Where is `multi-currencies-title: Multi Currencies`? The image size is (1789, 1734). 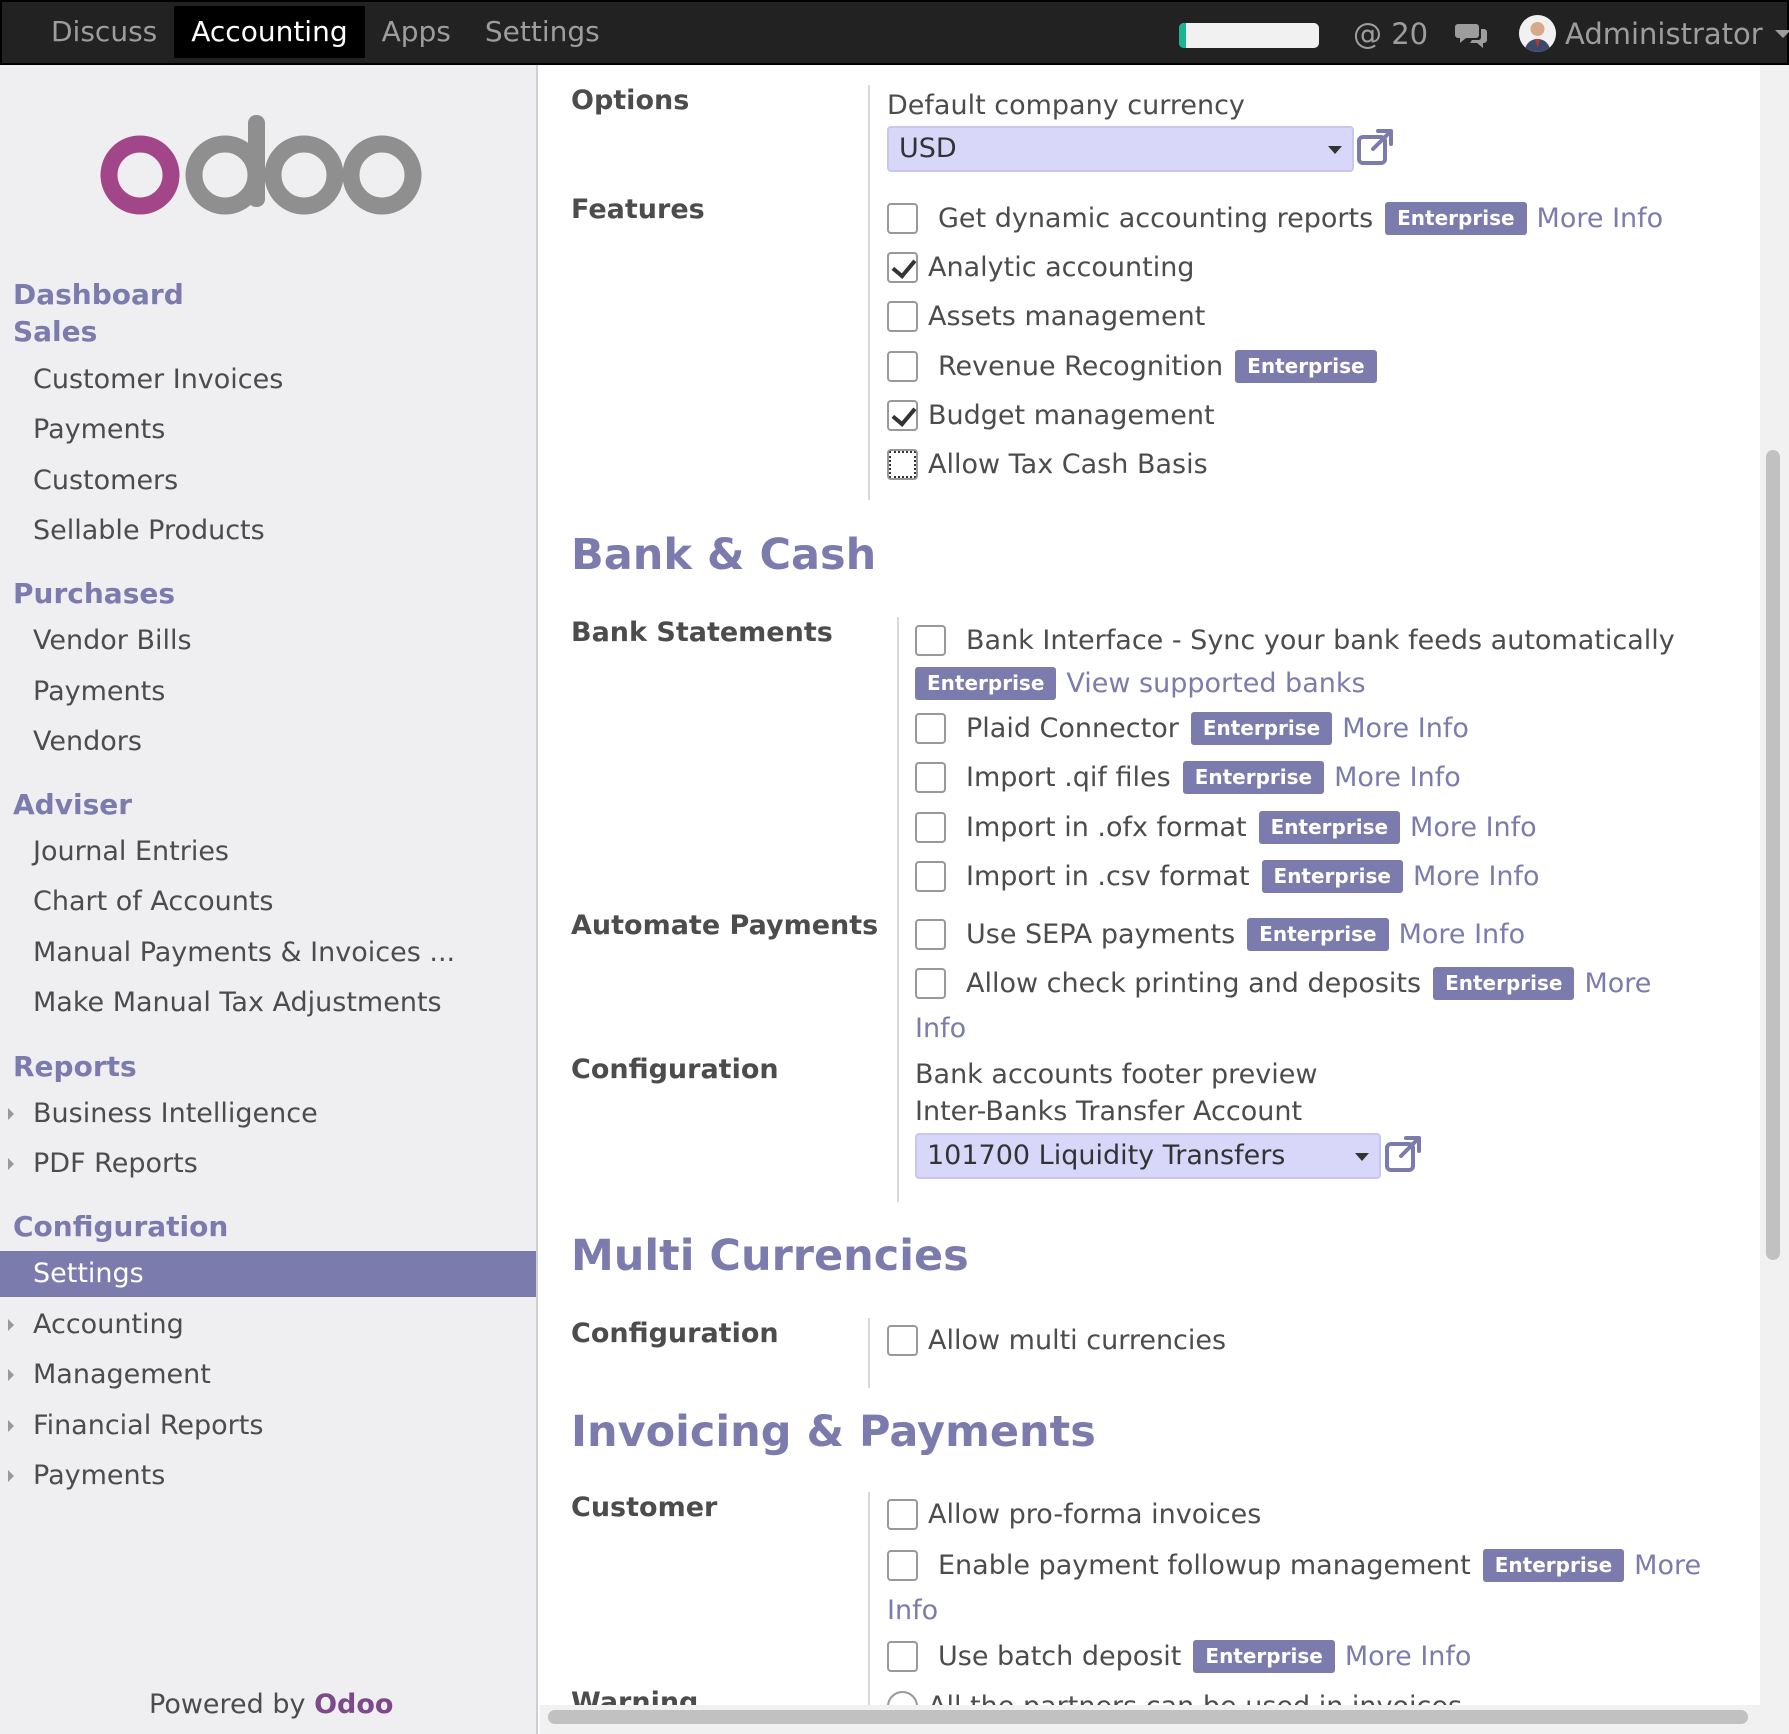
multi-currencies-title: Multi Currencies is located at coordinates (770, 1256).